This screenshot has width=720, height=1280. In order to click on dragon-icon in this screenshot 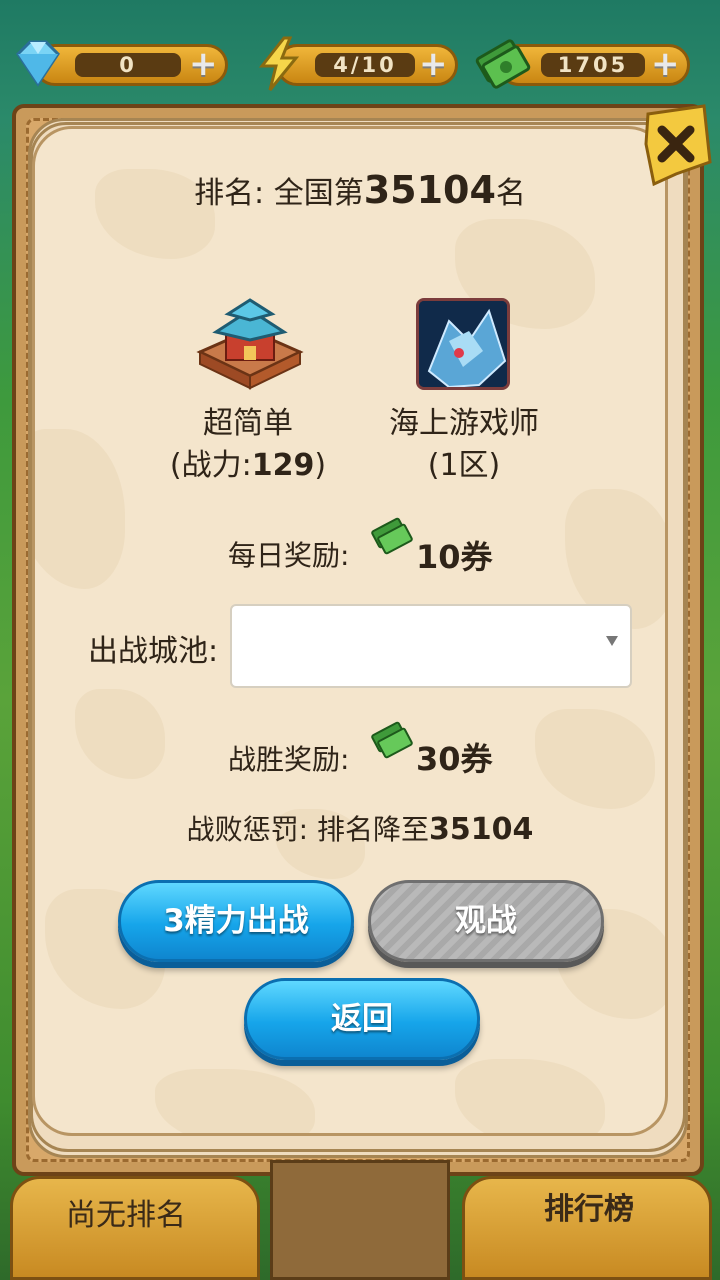, I will do `click(463, 344)`.